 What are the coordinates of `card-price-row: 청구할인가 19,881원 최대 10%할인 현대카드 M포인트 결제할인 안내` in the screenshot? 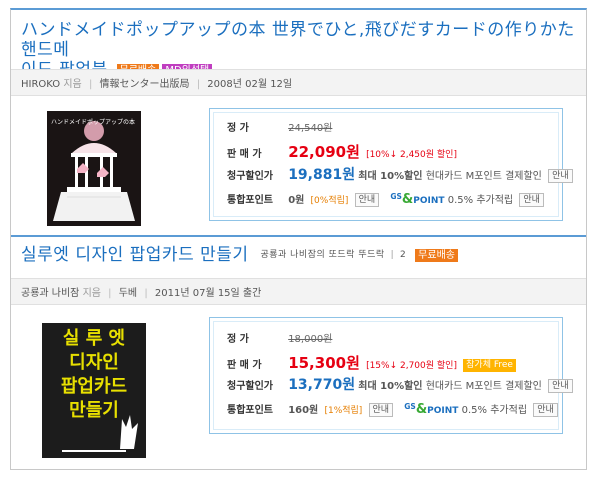 It's located at (400, 175).